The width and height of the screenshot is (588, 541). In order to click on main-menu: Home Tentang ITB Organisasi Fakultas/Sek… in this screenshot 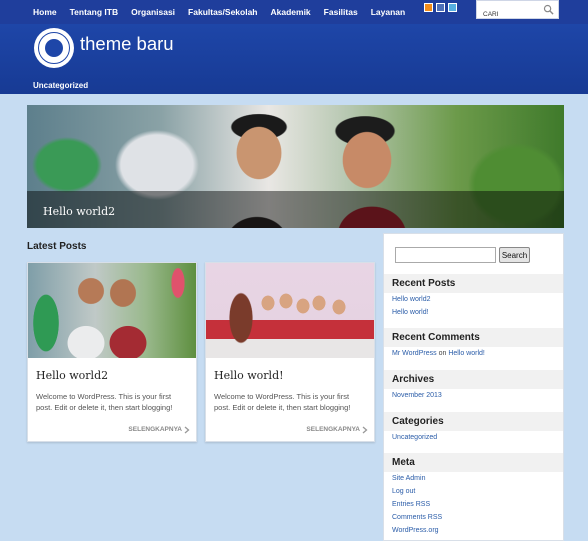, I will do `click(225, 12)`.